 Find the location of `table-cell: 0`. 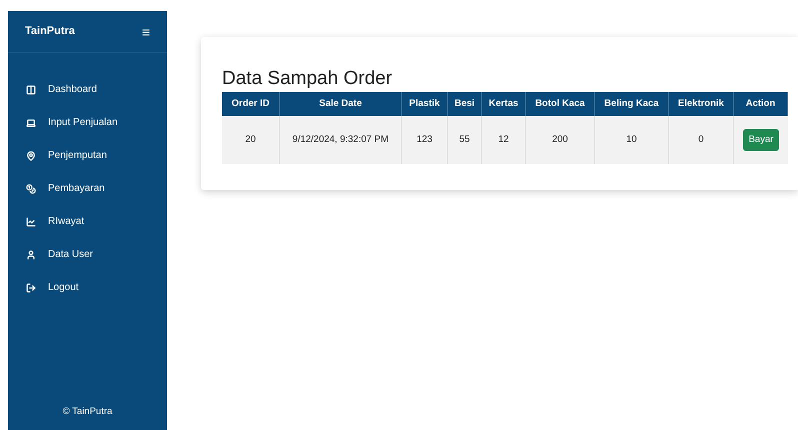

table-cell: 0 is located at coordinates (701, 140).